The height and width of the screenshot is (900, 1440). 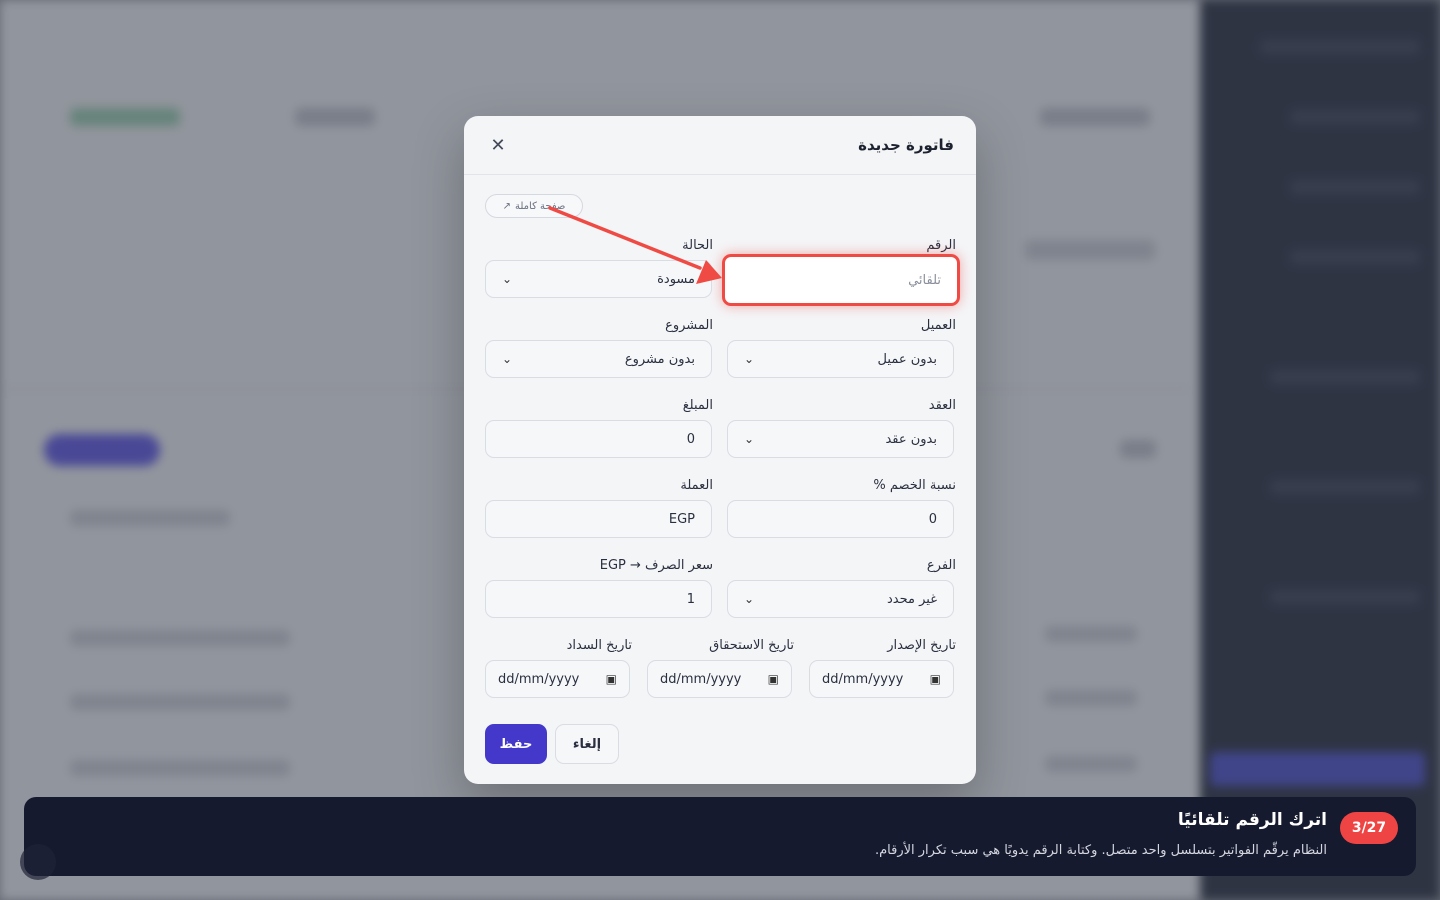 What do you see at coordinates (942, 405) in the screenshot?
I see `contract-label: العقد` at bounding box center [942, 405].